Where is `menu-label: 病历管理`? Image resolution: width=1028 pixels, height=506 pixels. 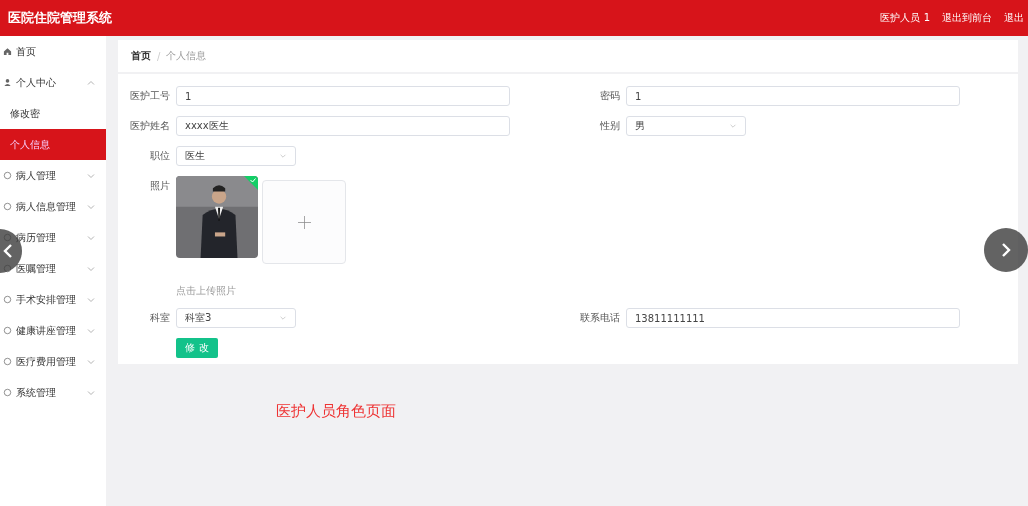
menu-label: 病历管理 is located at coordinates (36, 237).